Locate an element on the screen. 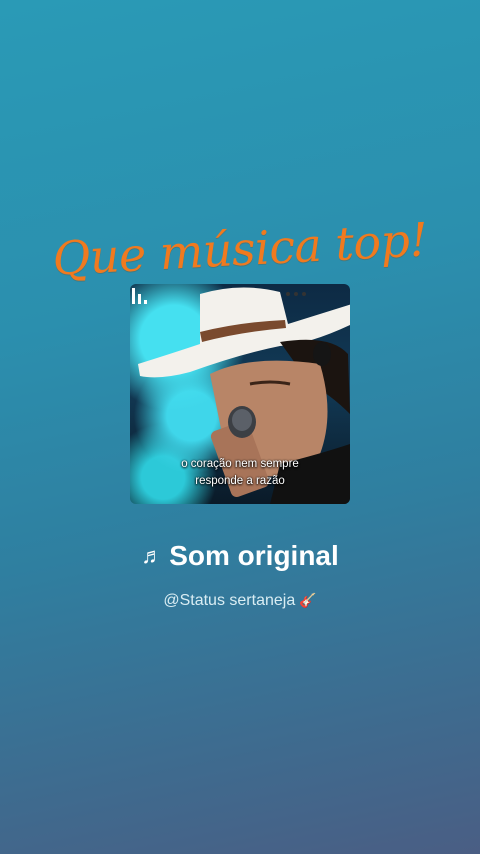 The image size is (480, 854). caption-line-2: responde a razão is located at coordinates (240, 481).